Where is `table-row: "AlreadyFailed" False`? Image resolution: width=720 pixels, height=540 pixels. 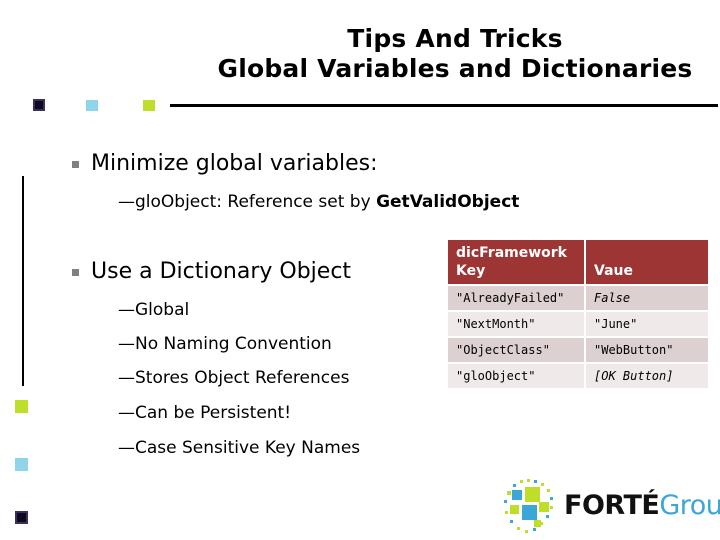
table-row: "AlreadyFailed" False is located at coordinates (578, 298).